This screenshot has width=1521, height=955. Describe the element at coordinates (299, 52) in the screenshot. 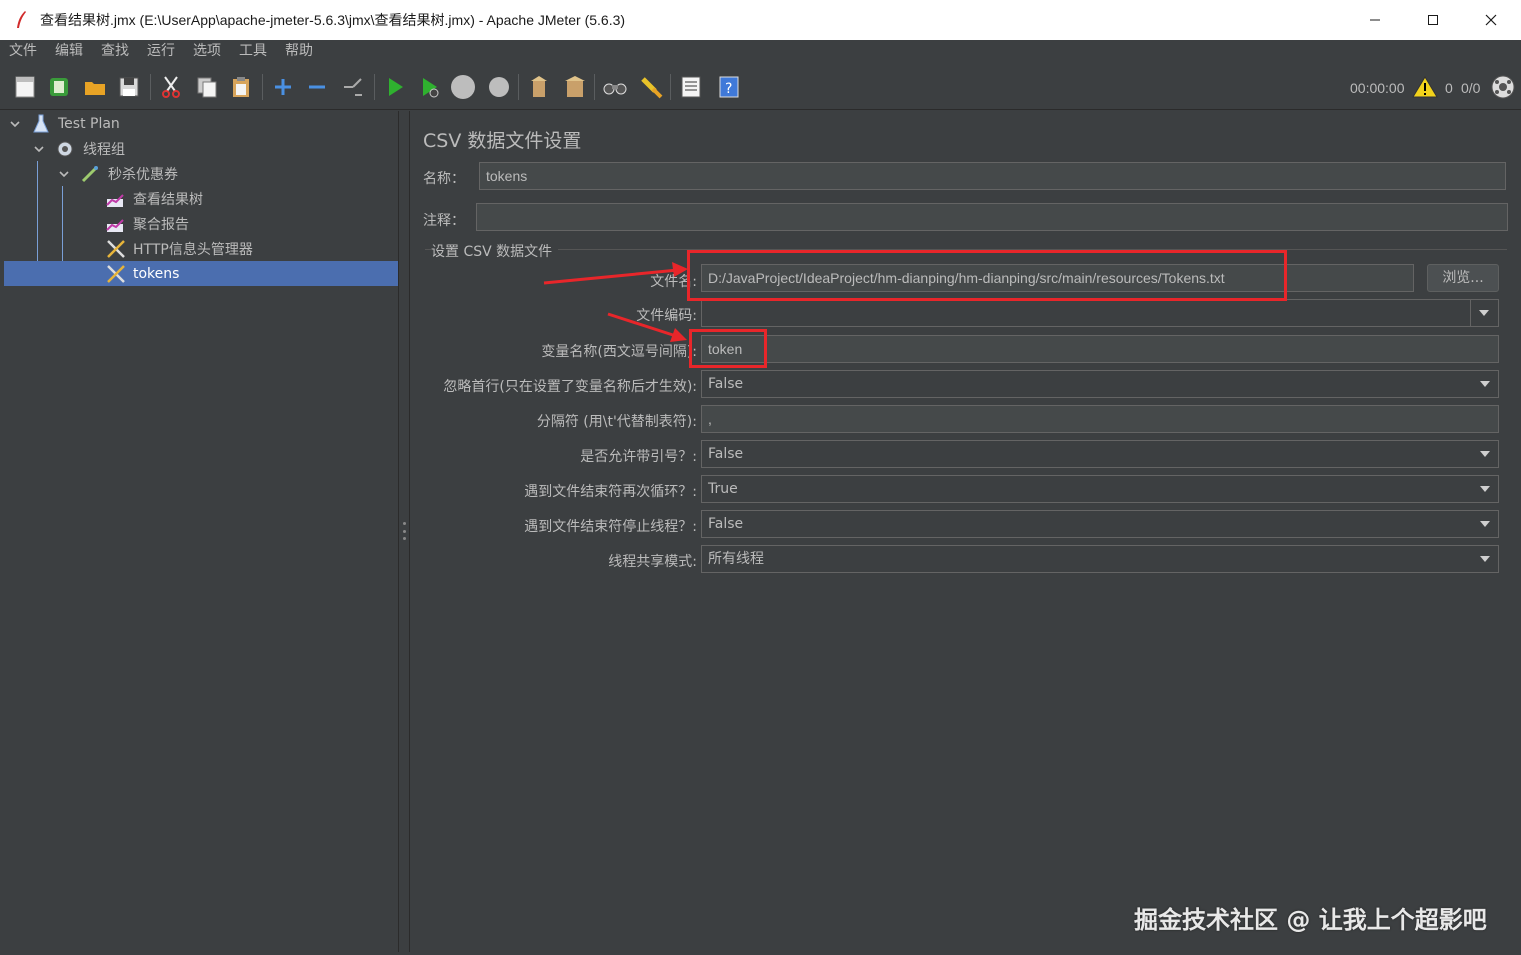

I see `menu-help: 帮助` at that location.